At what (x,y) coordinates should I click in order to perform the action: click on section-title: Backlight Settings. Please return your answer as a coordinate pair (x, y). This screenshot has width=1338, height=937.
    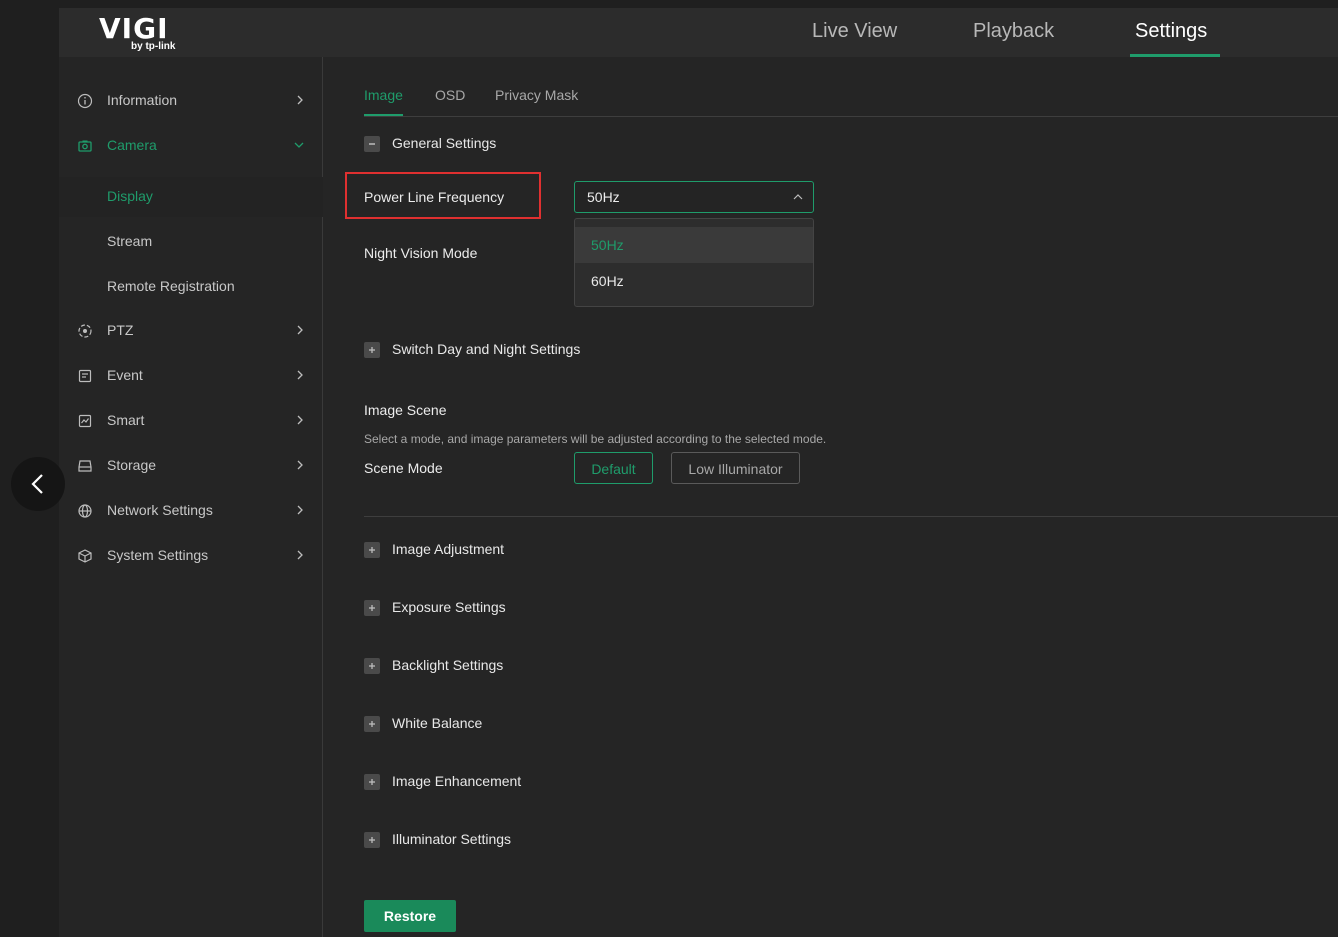
    Looking at the image, I should click on (448, 665).